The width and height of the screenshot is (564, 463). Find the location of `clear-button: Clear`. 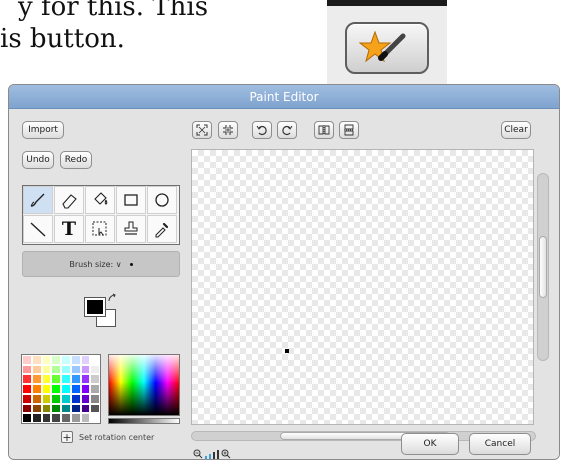

clear-button: Clear is located at coordinates (516, 130).